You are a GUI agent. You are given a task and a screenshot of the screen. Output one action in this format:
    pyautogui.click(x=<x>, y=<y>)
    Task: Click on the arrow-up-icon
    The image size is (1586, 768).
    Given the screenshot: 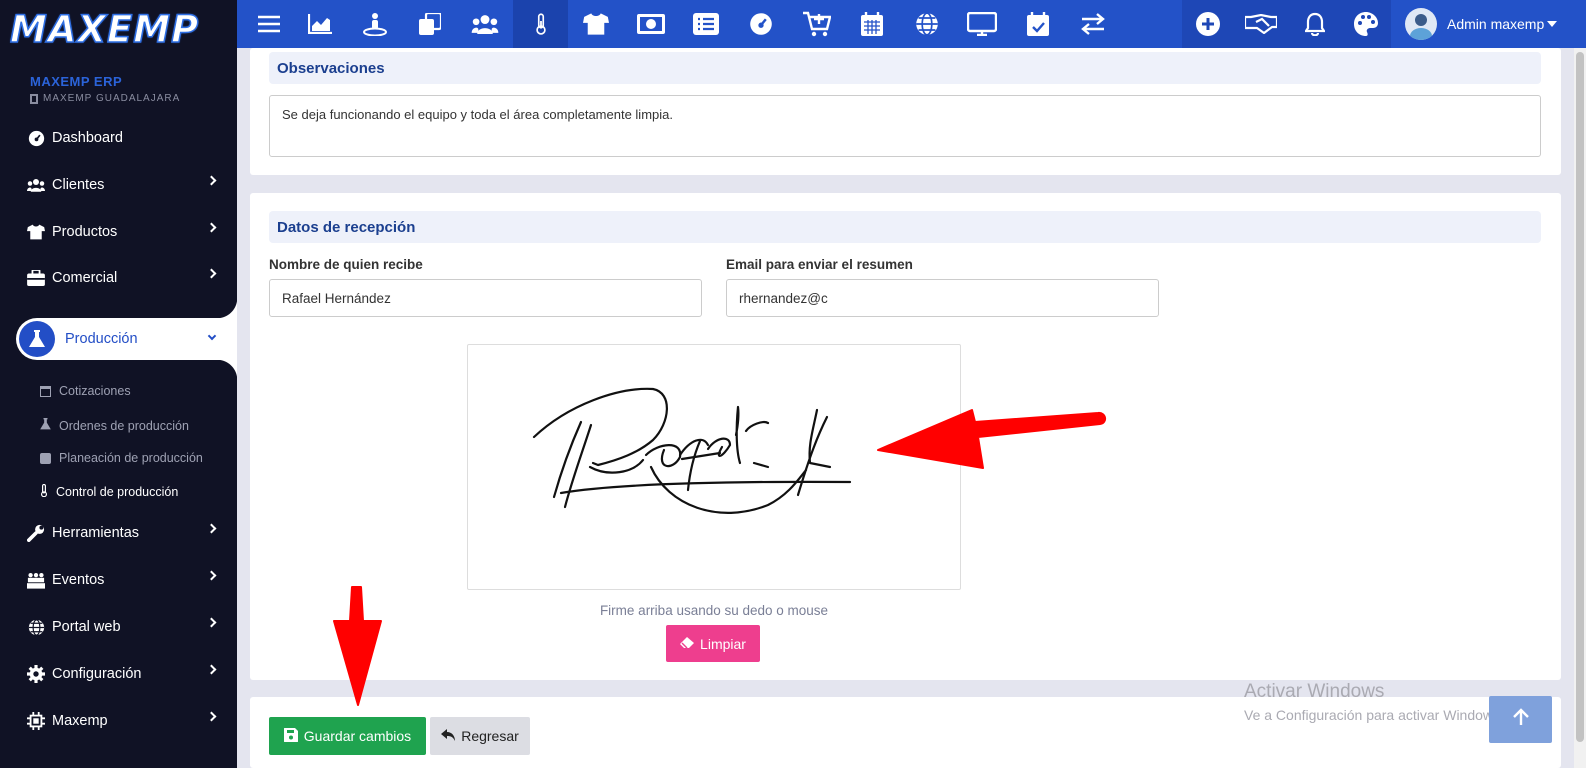 What is the action you would take?
    pyautogui.click(x=1520, y=719)
    